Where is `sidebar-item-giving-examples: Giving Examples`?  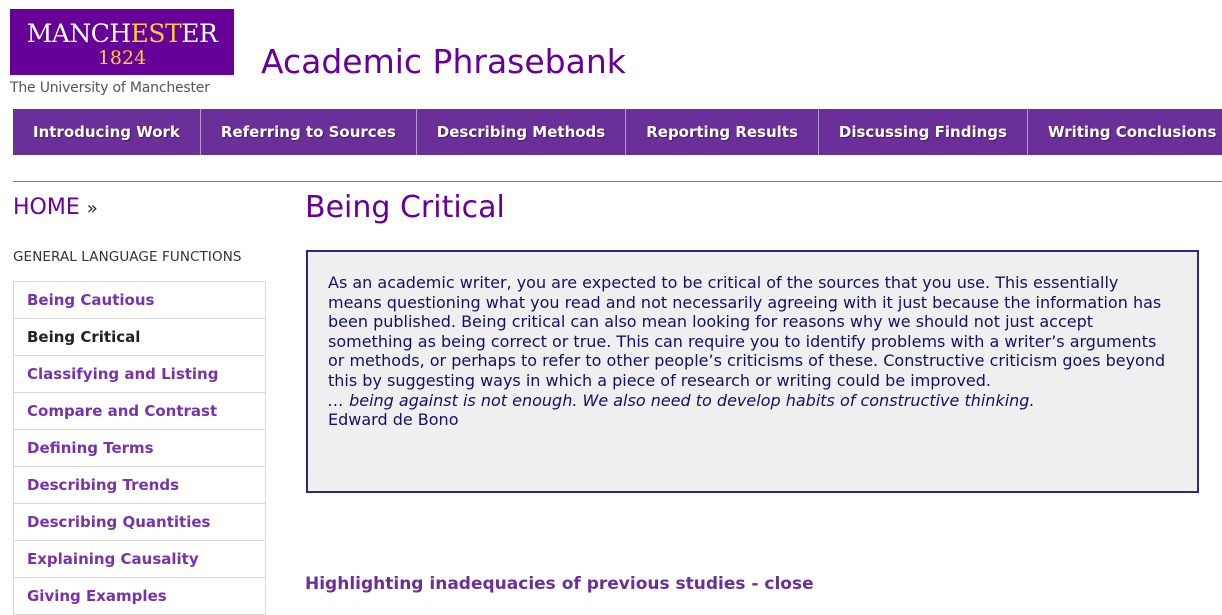 sidebar-item-giving-examples: Giving Examples is located at coordinates (139, 596).